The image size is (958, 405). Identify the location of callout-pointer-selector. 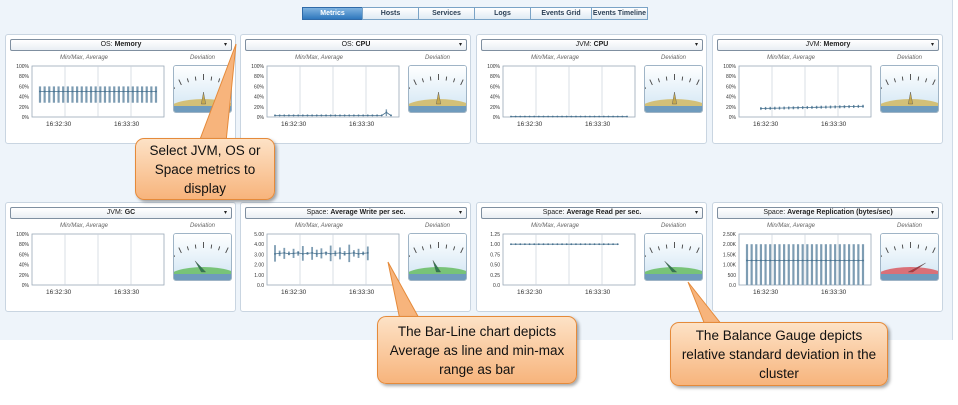
(217, 93).